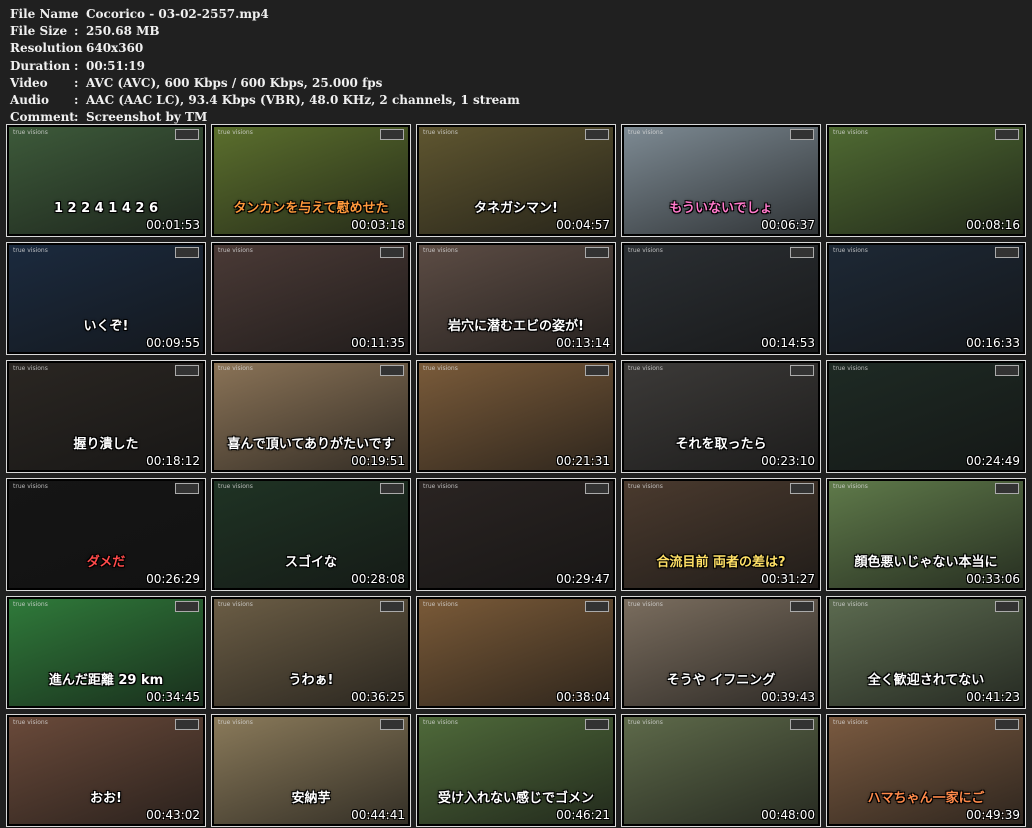  What do you see at coordinates (926, 680) in the screenshot?
I see `subtitle-caption: 全く歓迎されてない` at bounding box center [926, 680].